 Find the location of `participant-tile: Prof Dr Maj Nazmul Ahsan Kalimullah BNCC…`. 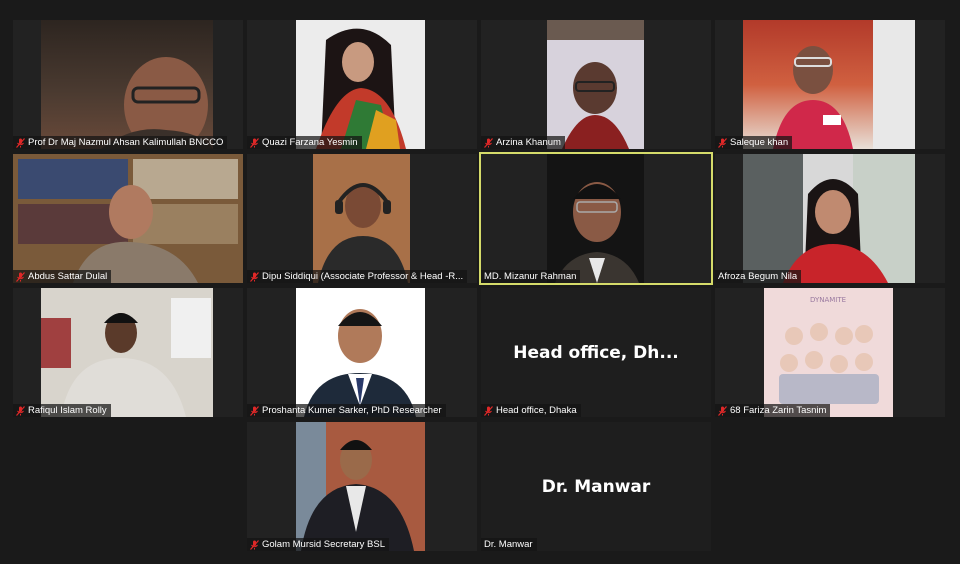

participant-tile: Prof Dr Maj Nazmul Ahsan Kalimullah BNCC… is located at coordinates (128, 84).